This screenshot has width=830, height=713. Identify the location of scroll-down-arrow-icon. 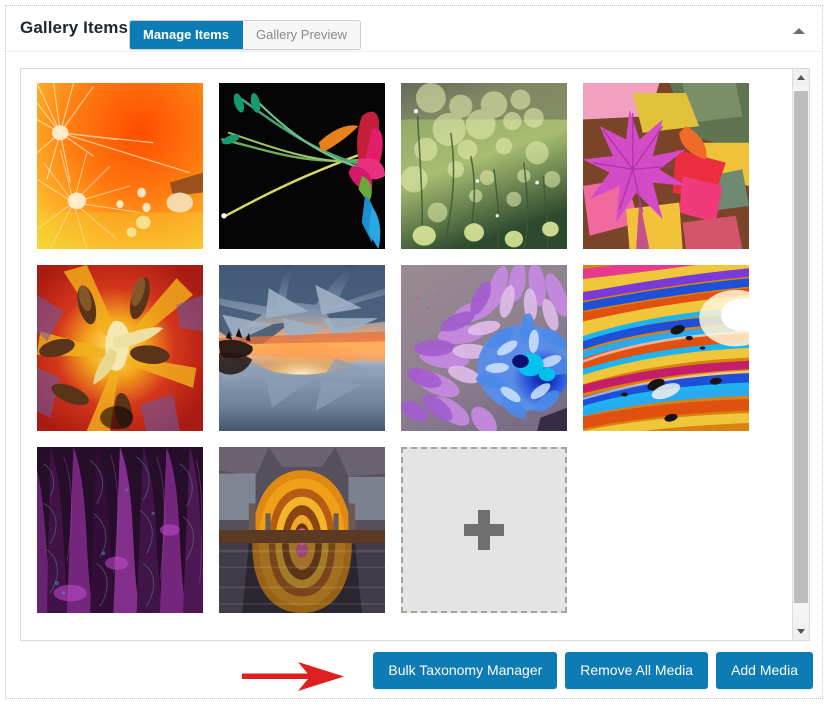
(801, 631).